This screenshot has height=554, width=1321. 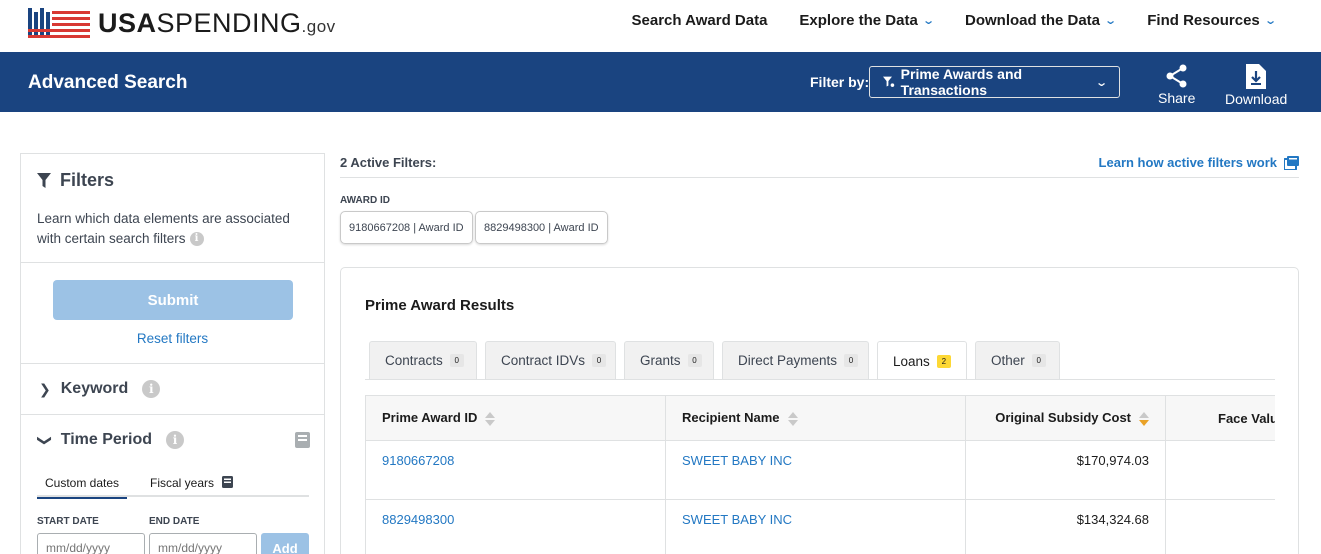 I want to click on chevron-right-icon: ❯, so click(x=45, y=388).